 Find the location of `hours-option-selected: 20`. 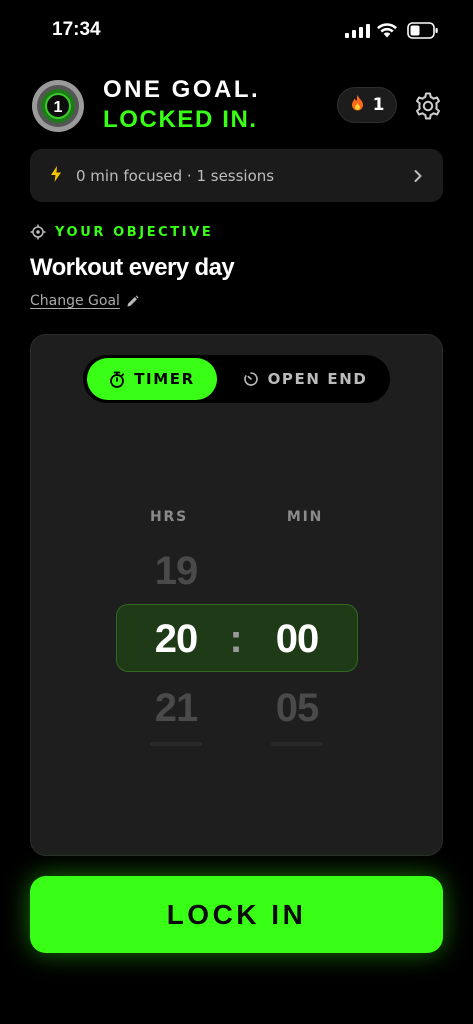

hours-option-selected: 20 is located at coordinates (176, 639).